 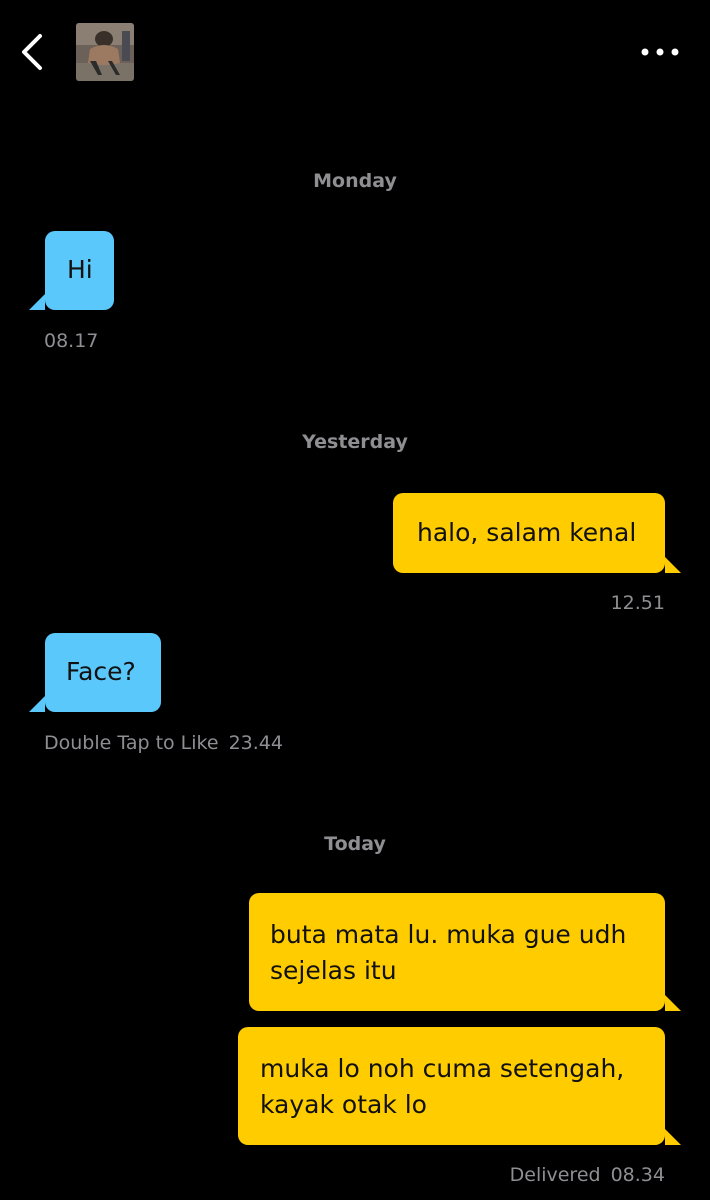 I want to click on message-text: buta mata lu. muka gue udh sejelas itu, so click(x=448, y=952).